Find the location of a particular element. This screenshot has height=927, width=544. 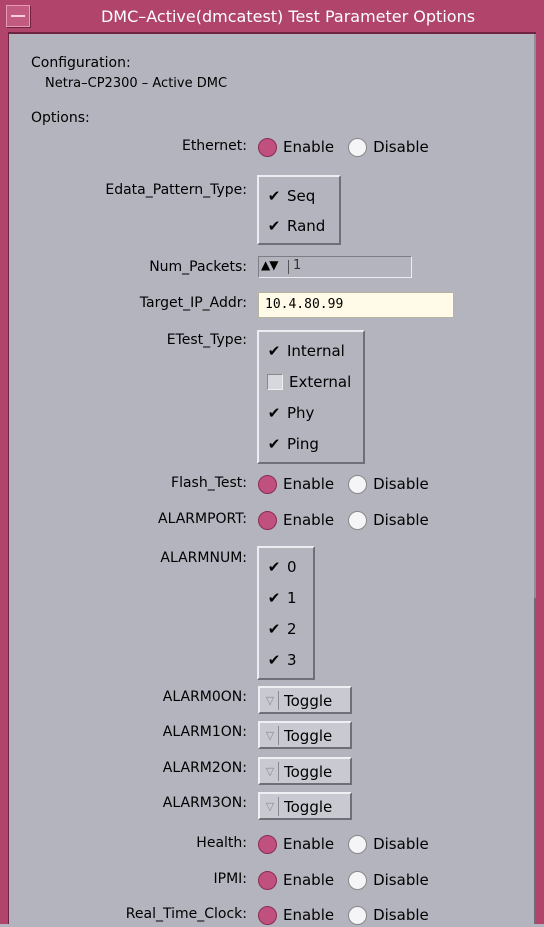

alarmport-disable-radio: Disable is located at coordinates (388, 520).